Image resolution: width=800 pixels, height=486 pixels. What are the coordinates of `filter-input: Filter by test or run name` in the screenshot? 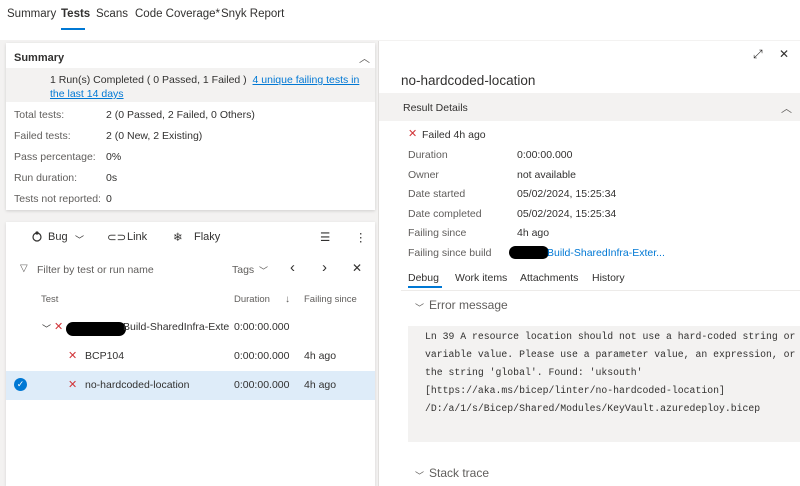 It's located at (95, 270).